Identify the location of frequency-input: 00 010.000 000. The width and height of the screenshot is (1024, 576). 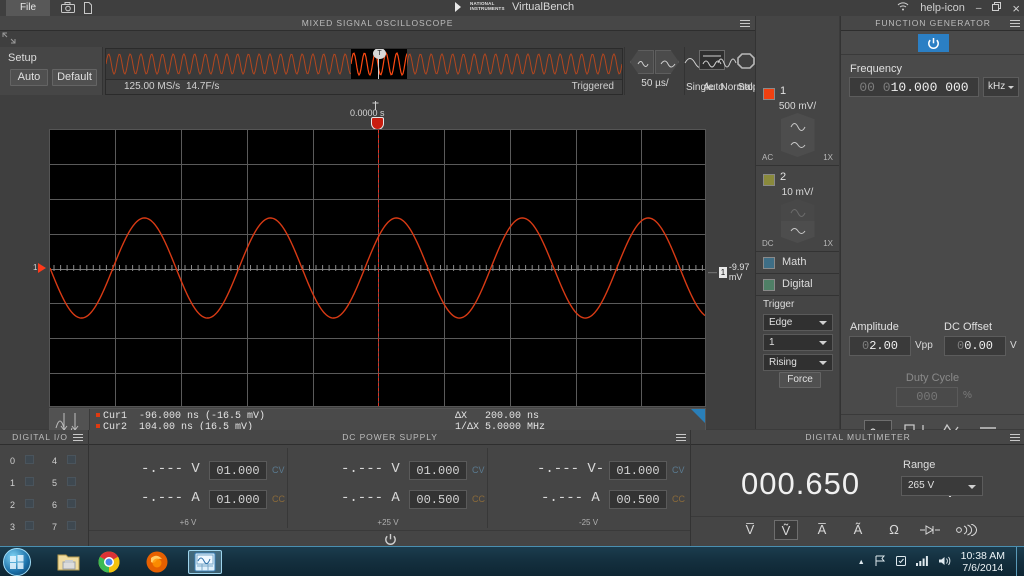
(914, 87).